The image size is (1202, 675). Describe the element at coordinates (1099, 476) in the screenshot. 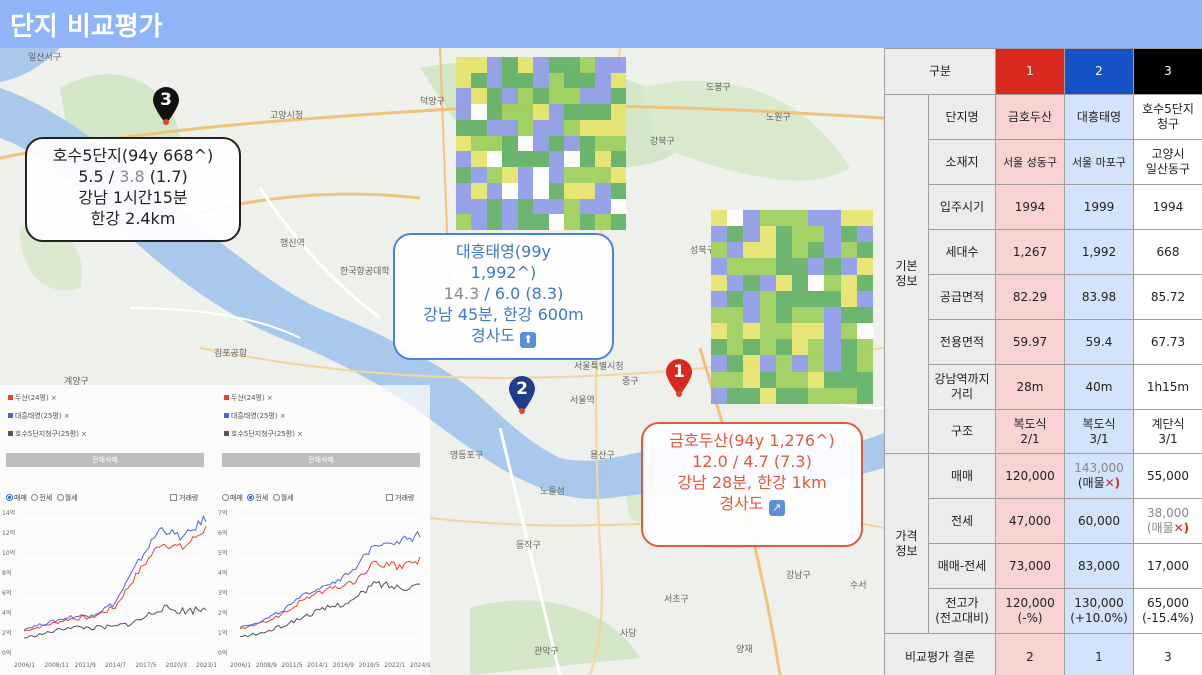

I see `cell: 143,000 (매물✕)` at that location.